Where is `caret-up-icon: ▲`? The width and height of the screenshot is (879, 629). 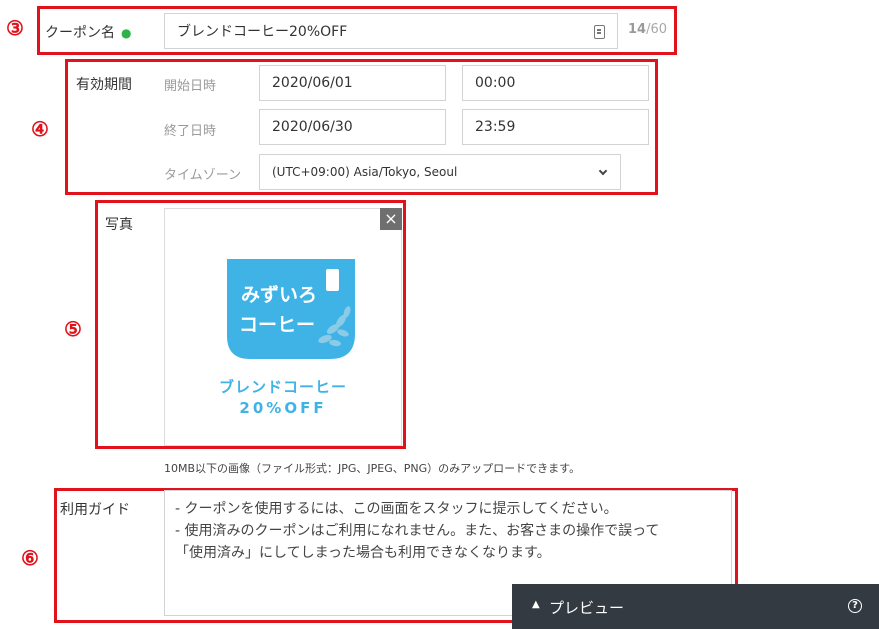 caret-up-icon: ▲ is located at coordinates (536, 604).